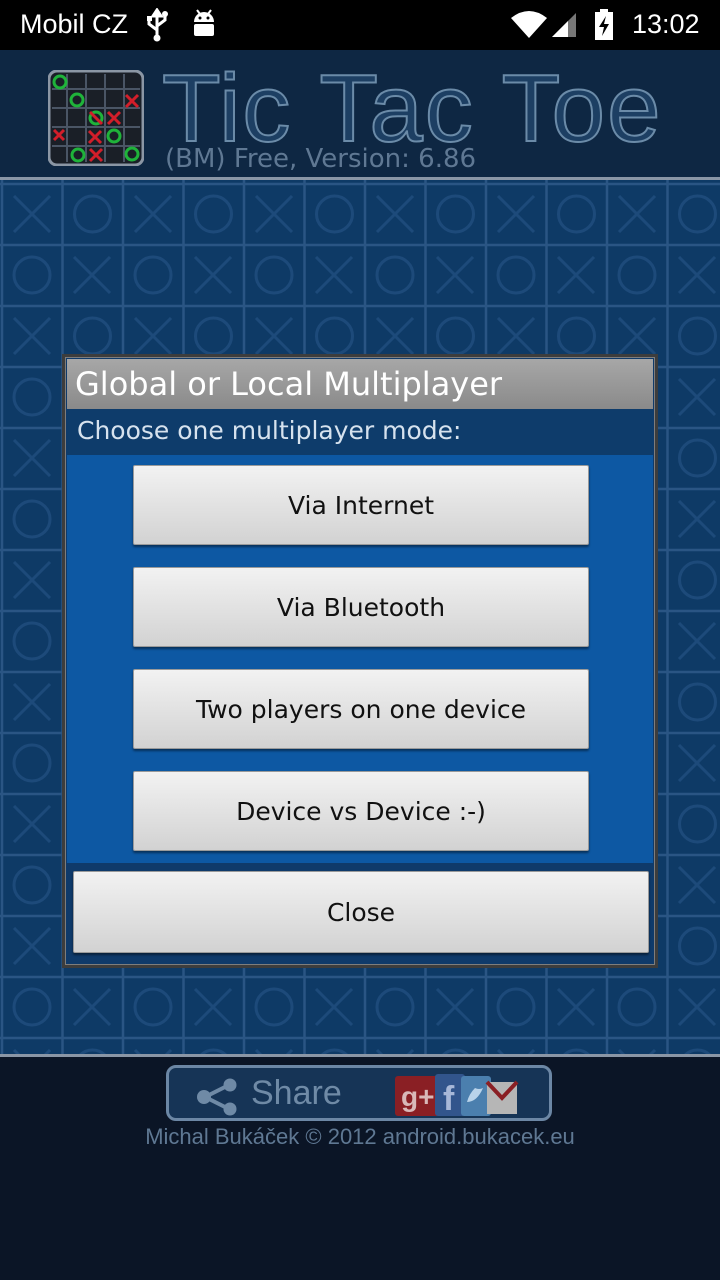 This screenshot has height=1280, width=720. What do you see at coordinates (360, 432) in the screenshot?
I see `dialog-subtitle: Choose one multiplayer mode:` at bounding box center [360, 432].